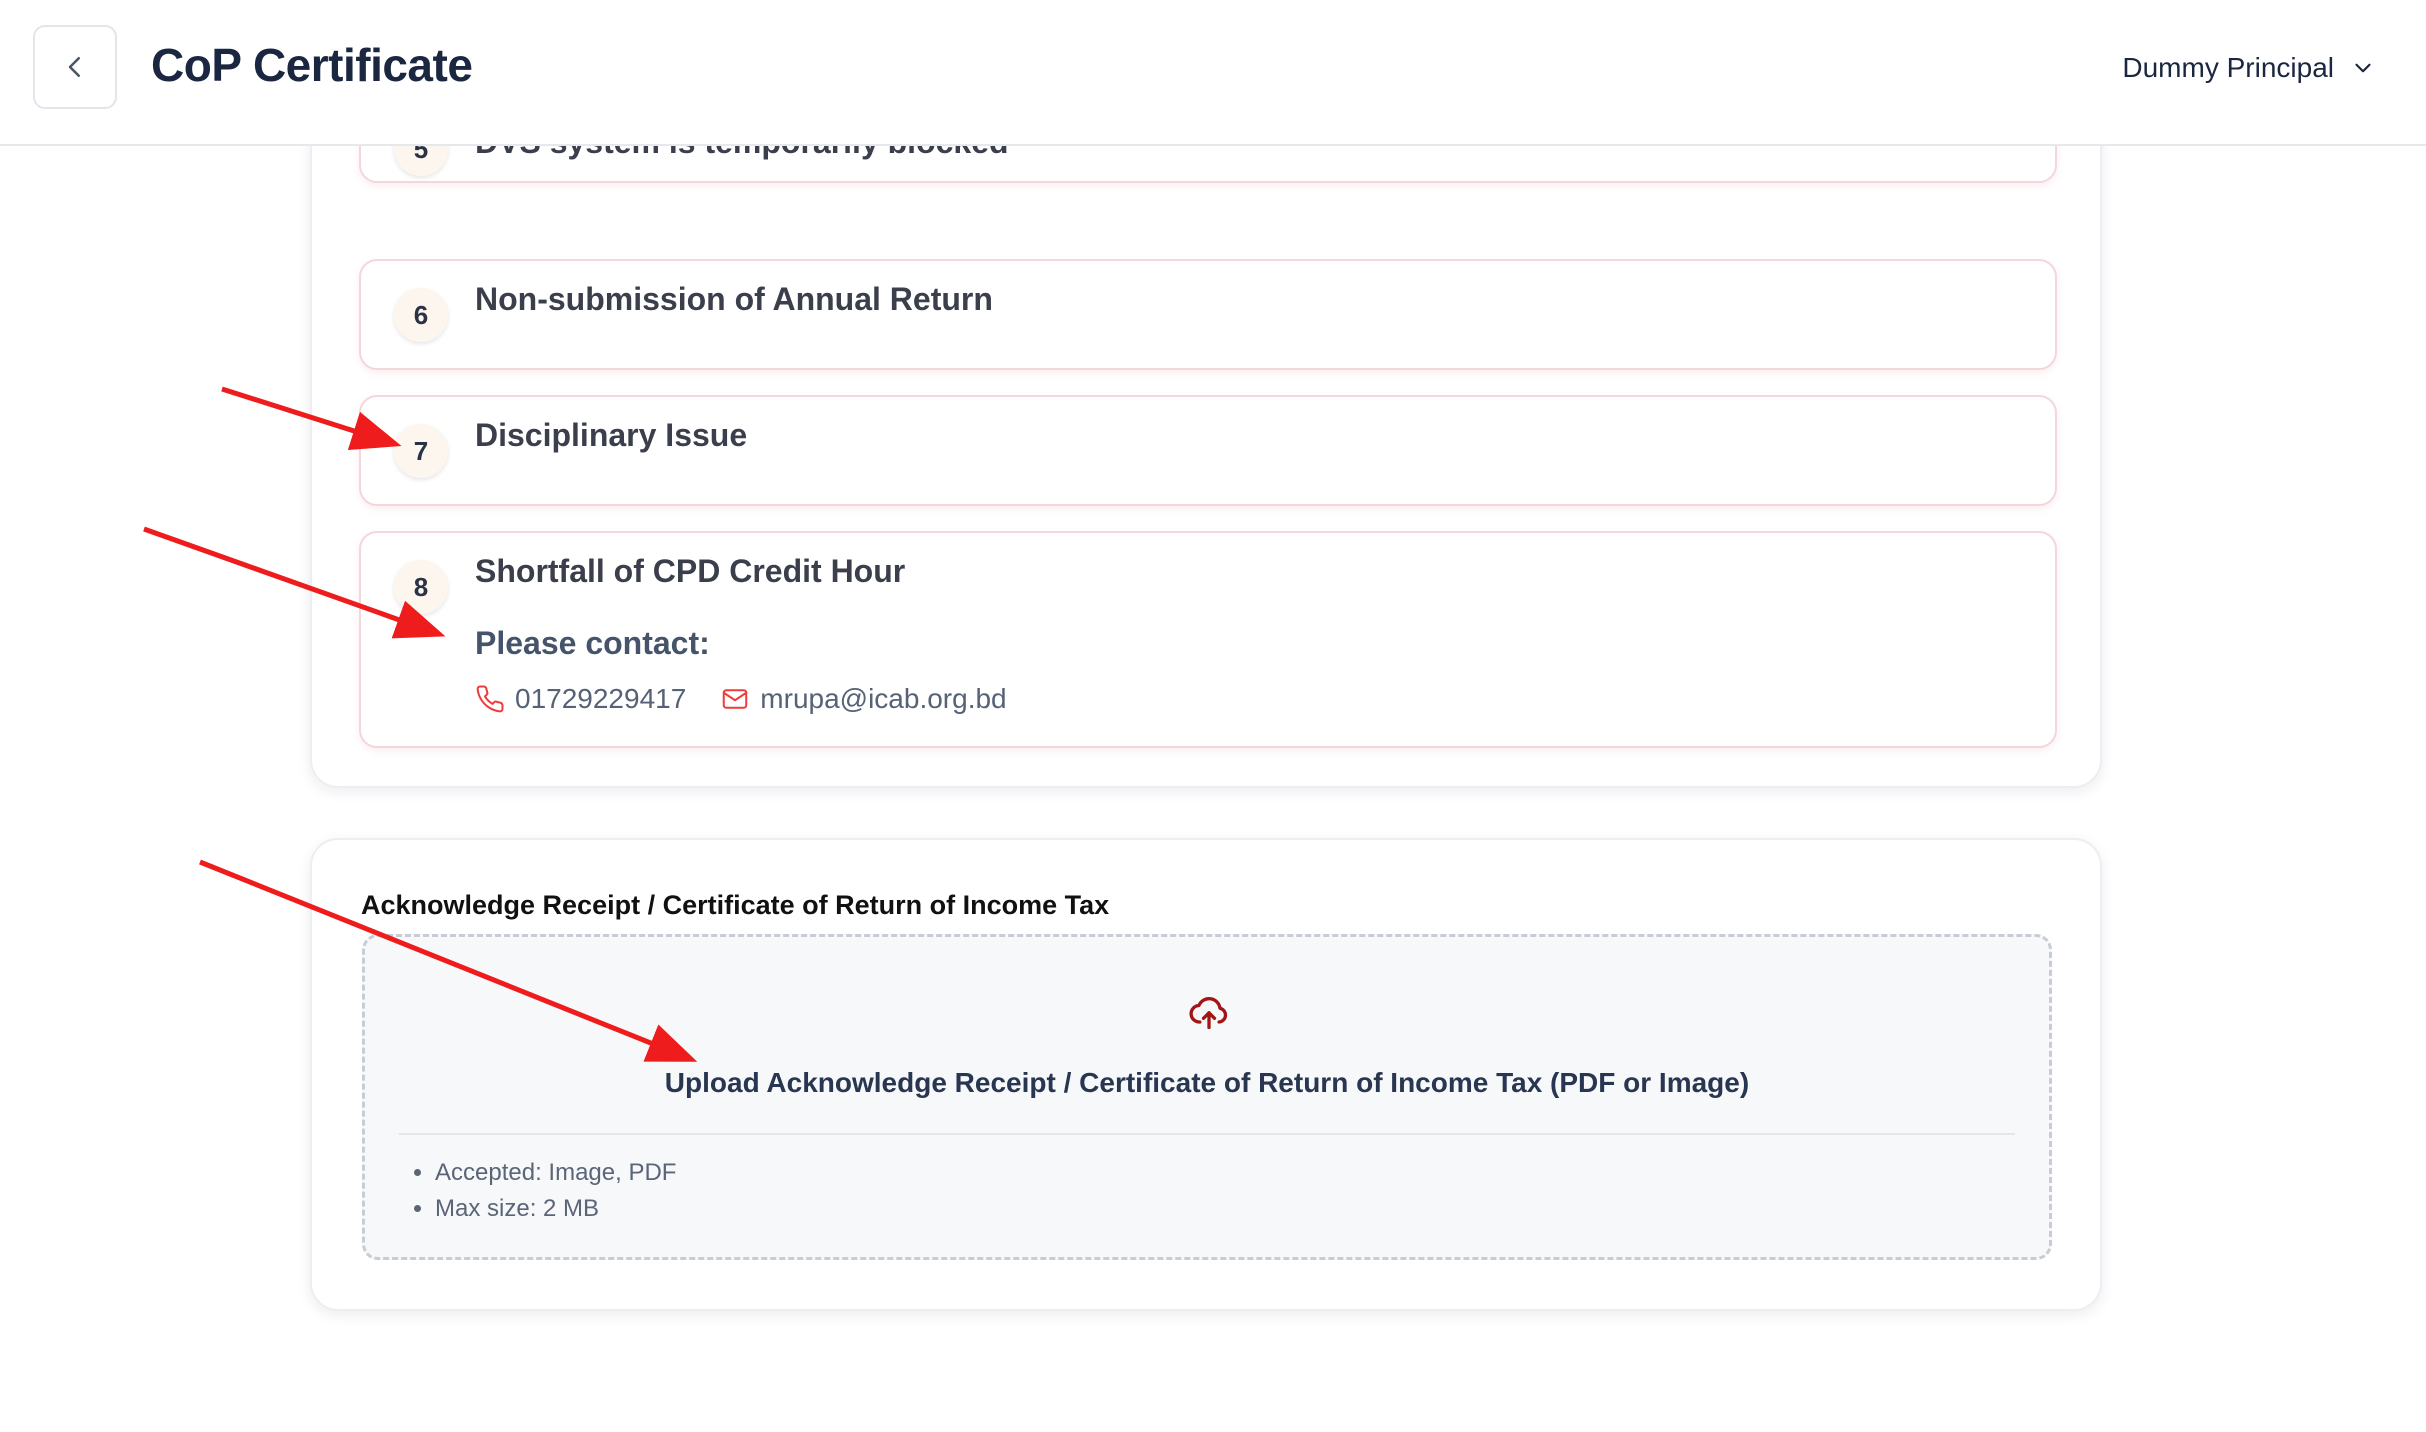  I want to click on issue-title: Shortfall of CPD Credit Hour, so click(690, 571).